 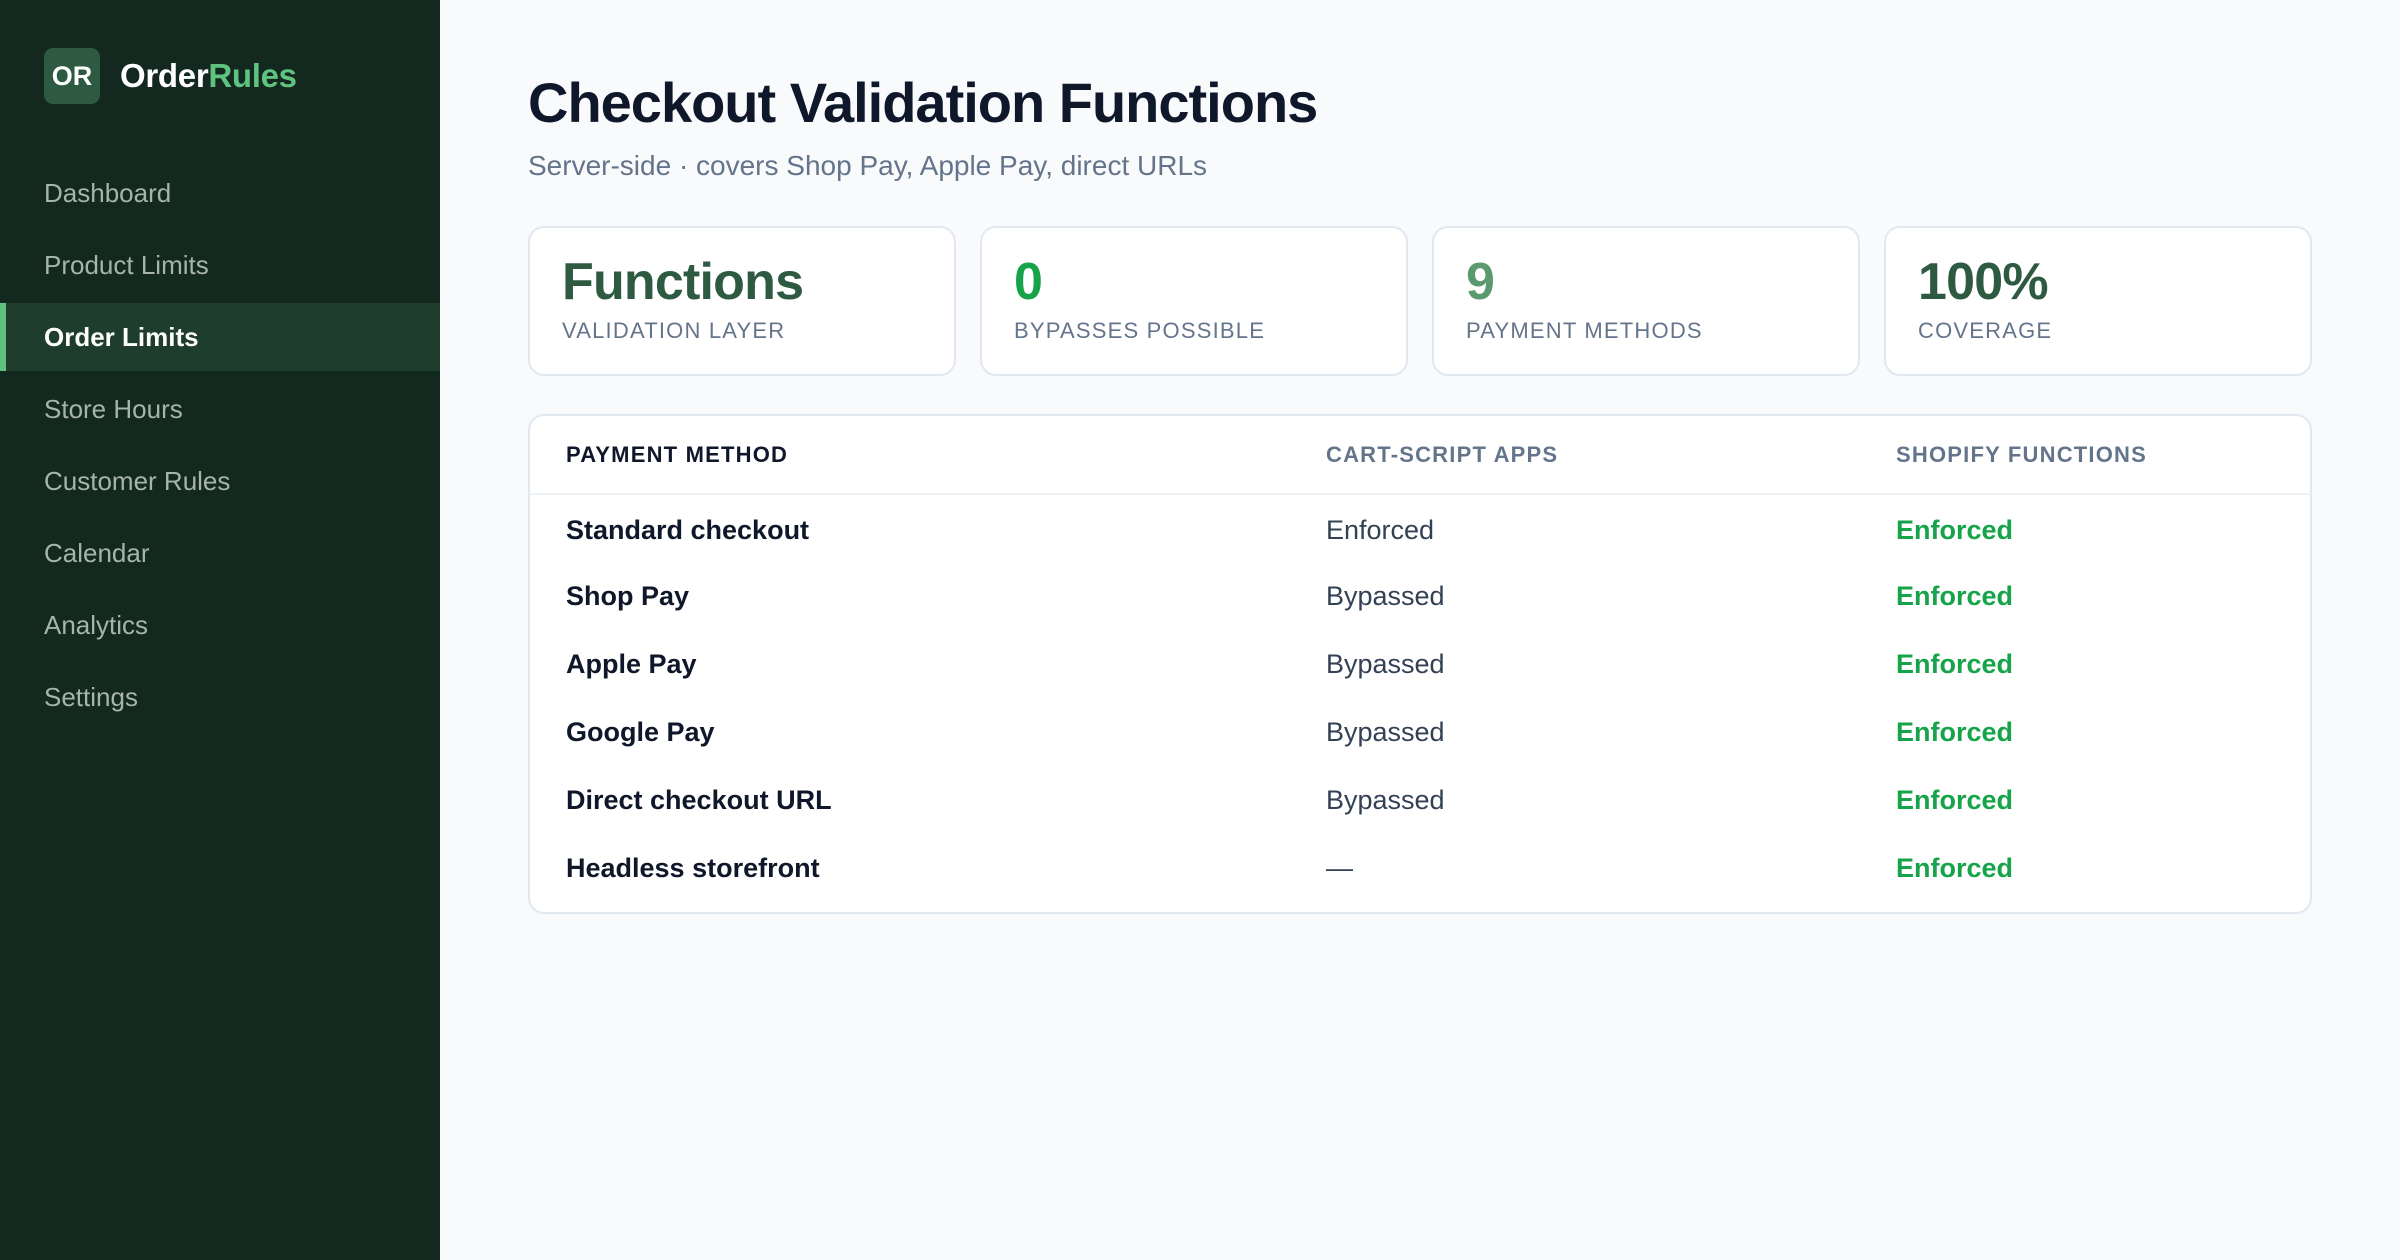 I want to click on stat-value: Functions, so click(x=683, y=282).